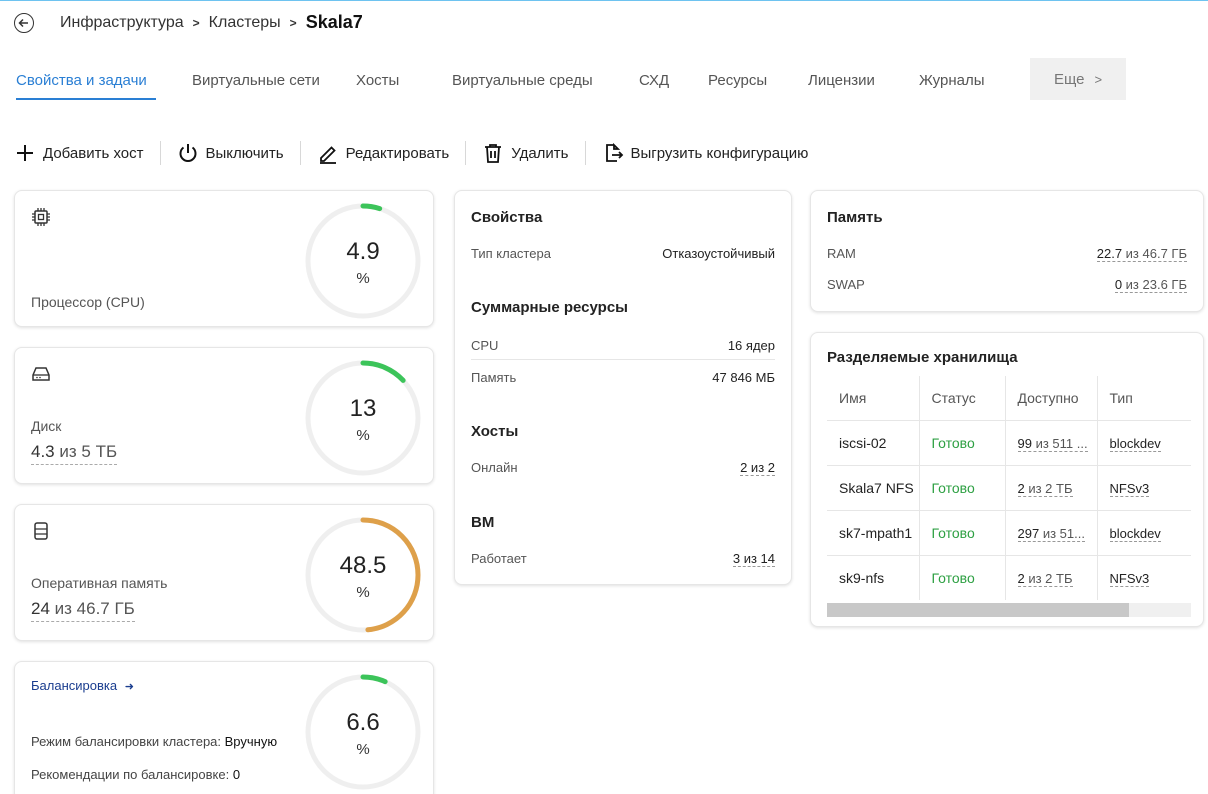  What do you see at coordinates (494, 467) in the screenshot?
I see `hosts-online-label: Онлайн` at bounding box center [494, 467].